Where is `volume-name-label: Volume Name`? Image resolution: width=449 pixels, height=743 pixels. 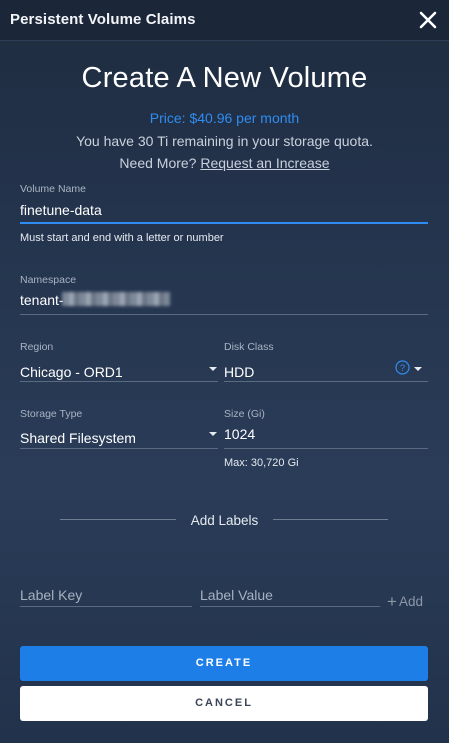
volume-name-label: Volume Name is located at coordinates (53, 189).